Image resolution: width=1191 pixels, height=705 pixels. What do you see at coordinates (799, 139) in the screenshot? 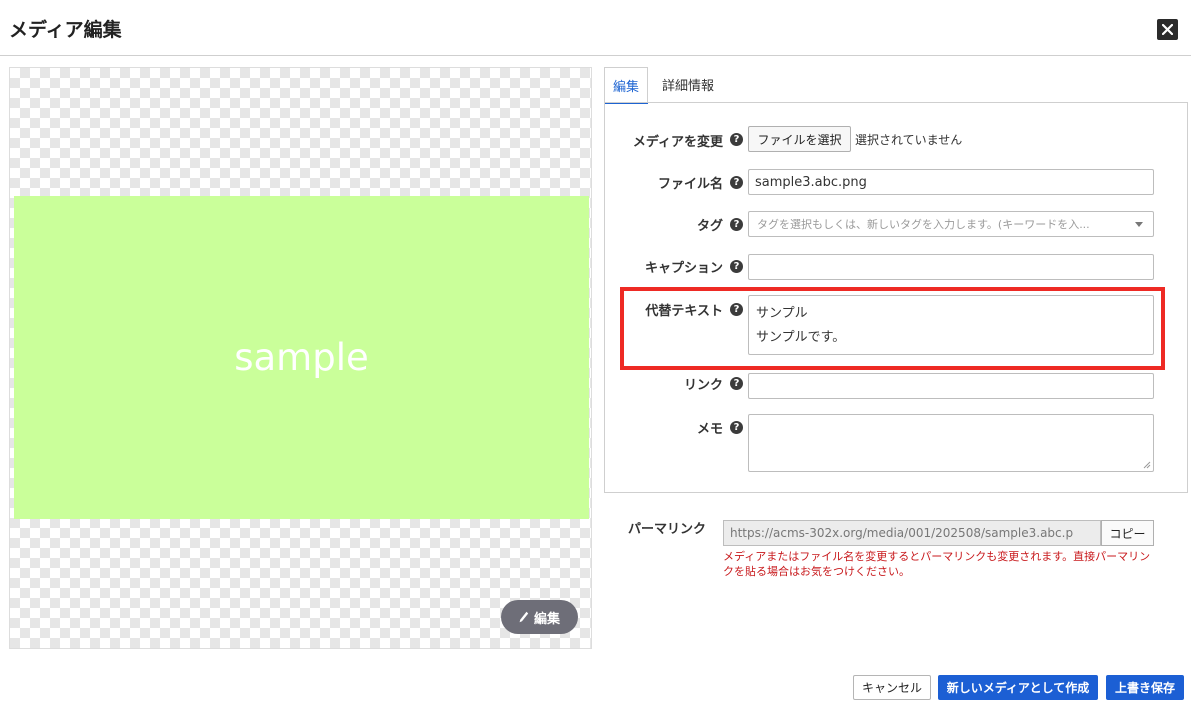
I see `file-select-button: ファイルを選択` at bounding box center [799, 139].